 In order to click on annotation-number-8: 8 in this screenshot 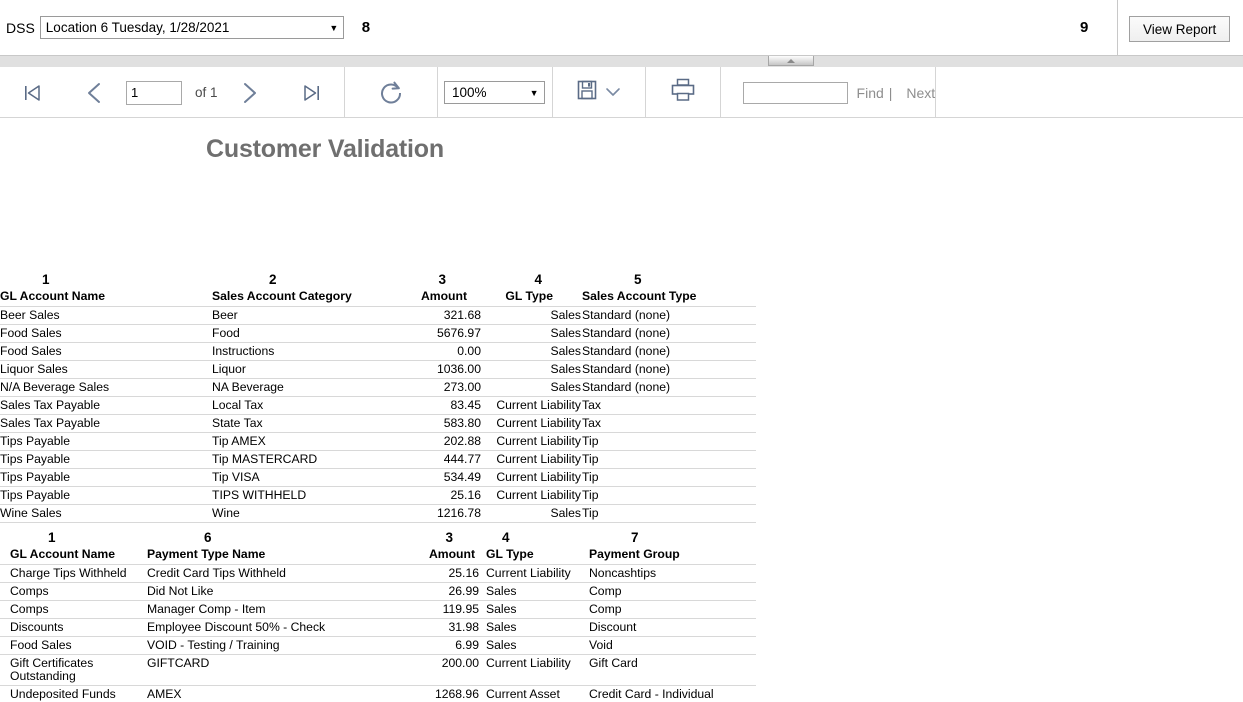, I will do `click(366, 27)`.